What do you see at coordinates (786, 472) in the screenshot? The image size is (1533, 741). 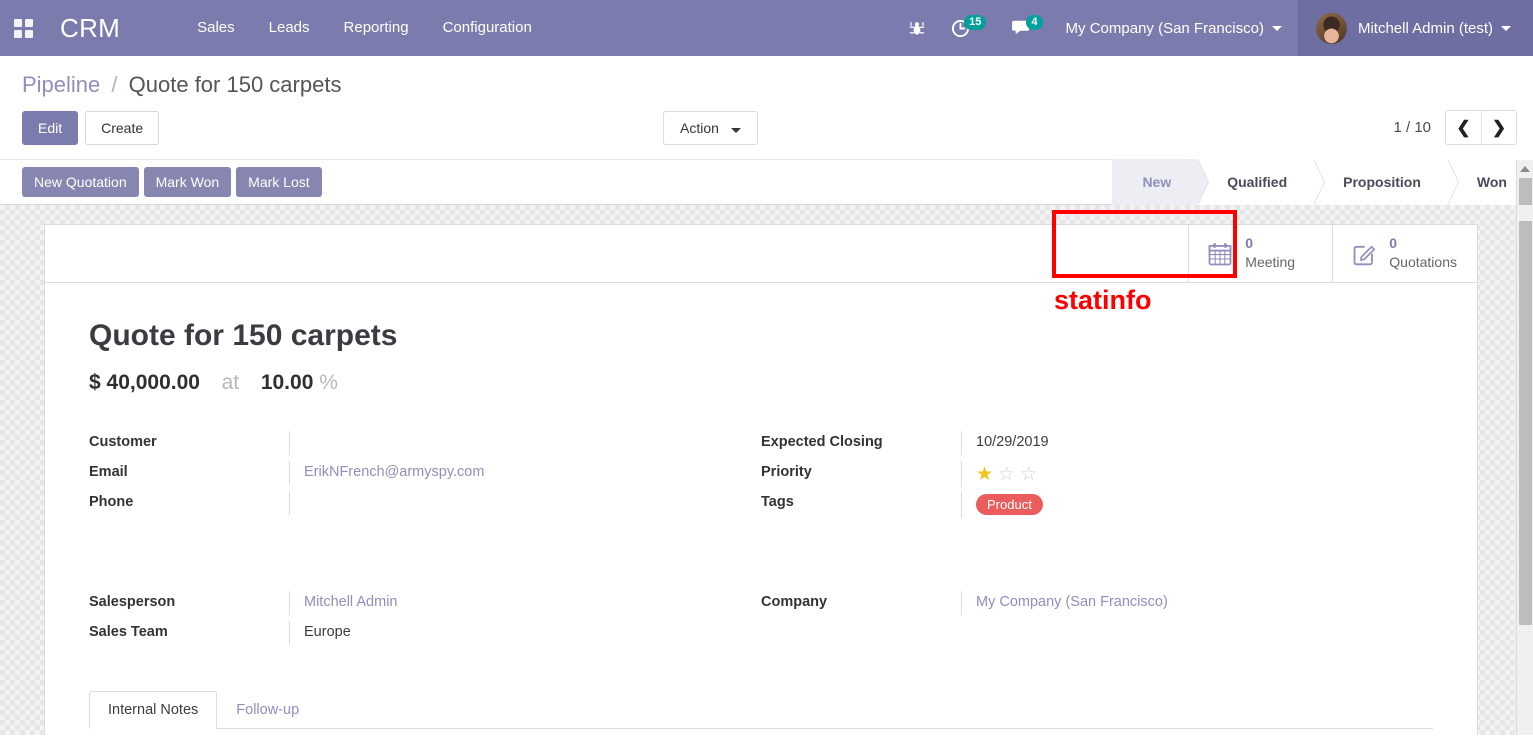 I see `field-label: Priority` at bounding box center [786, 472].